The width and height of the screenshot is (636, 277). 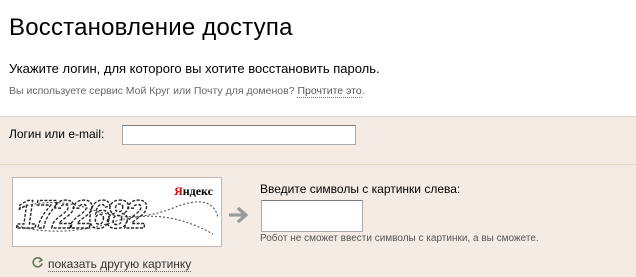 What do you see at coordinates (239, 217) in the screenshot?
I see `arrow-right-icon` at bounding box center [239, 217].